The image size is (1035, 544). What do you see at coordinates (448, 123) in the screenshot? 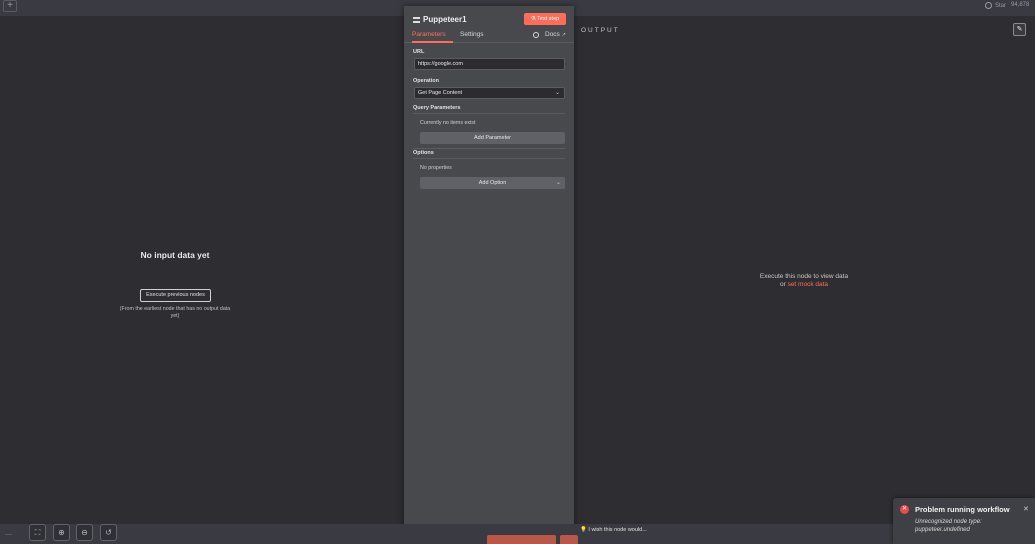
I see `query-empty-note: Currently no items exist` at bounding box center [448, 123].